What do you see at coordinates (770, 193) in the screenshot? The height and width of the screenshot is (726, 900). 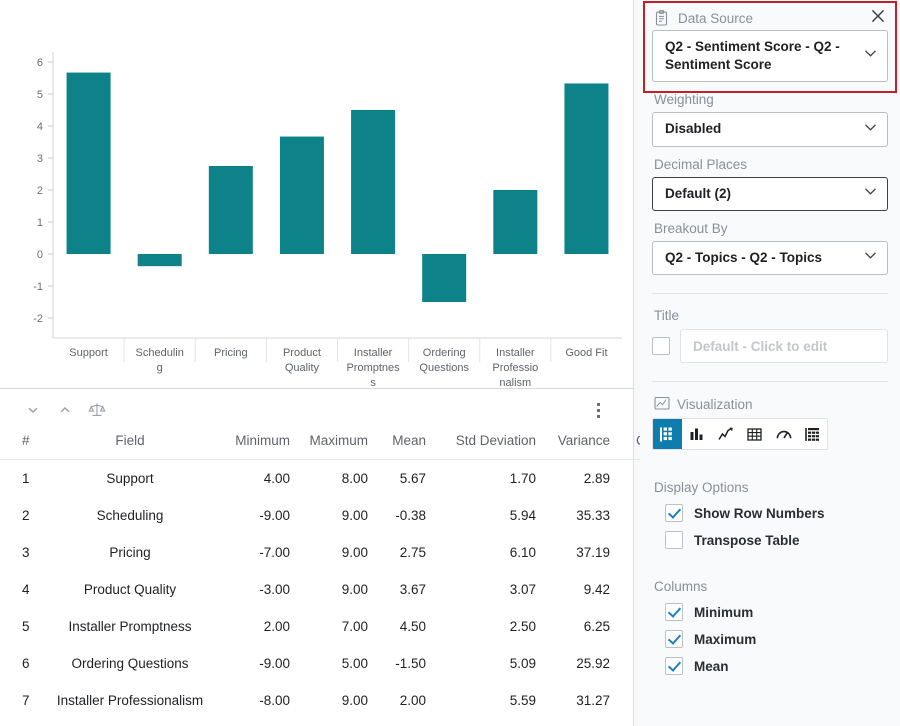 I see `decimal-places-select: Default (2)` at bounding box center [770, 193].